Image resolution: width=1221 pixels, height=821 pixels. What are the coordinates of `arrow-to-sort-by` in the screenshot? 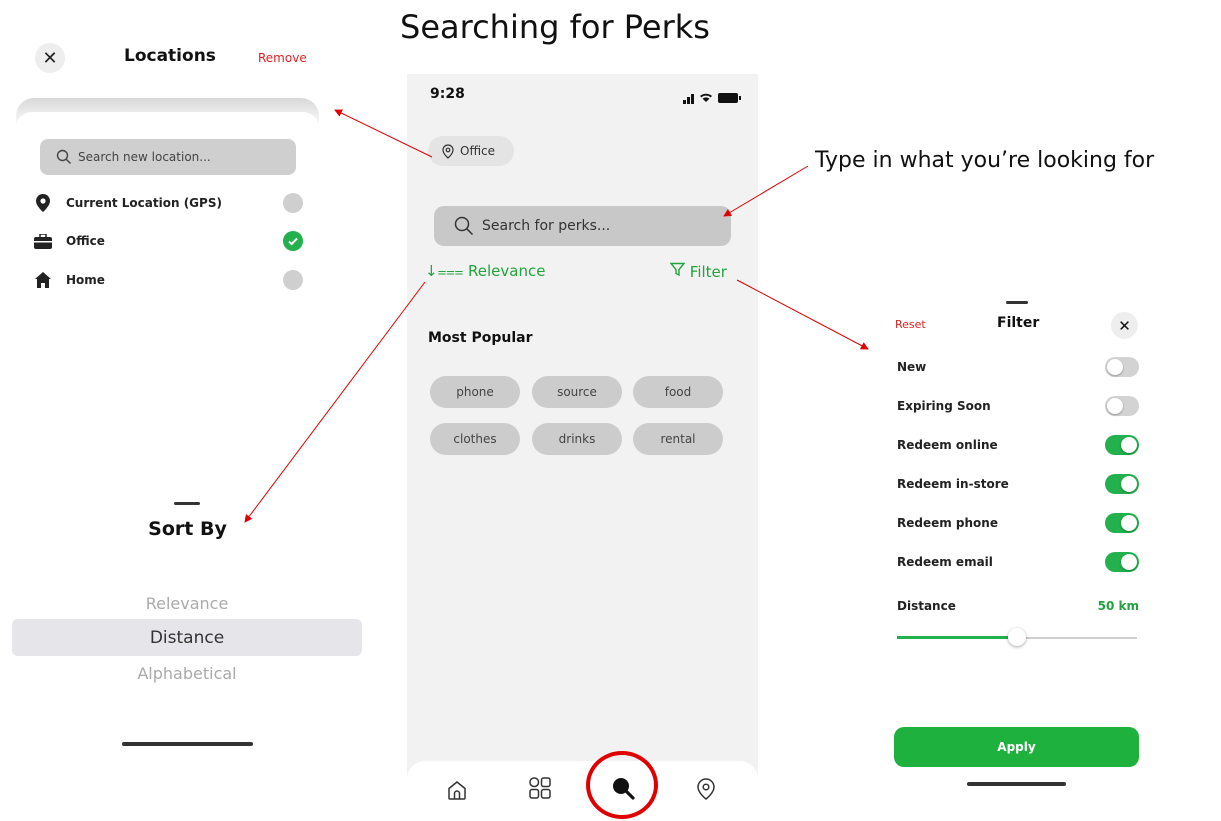 It's located at (335, 402).